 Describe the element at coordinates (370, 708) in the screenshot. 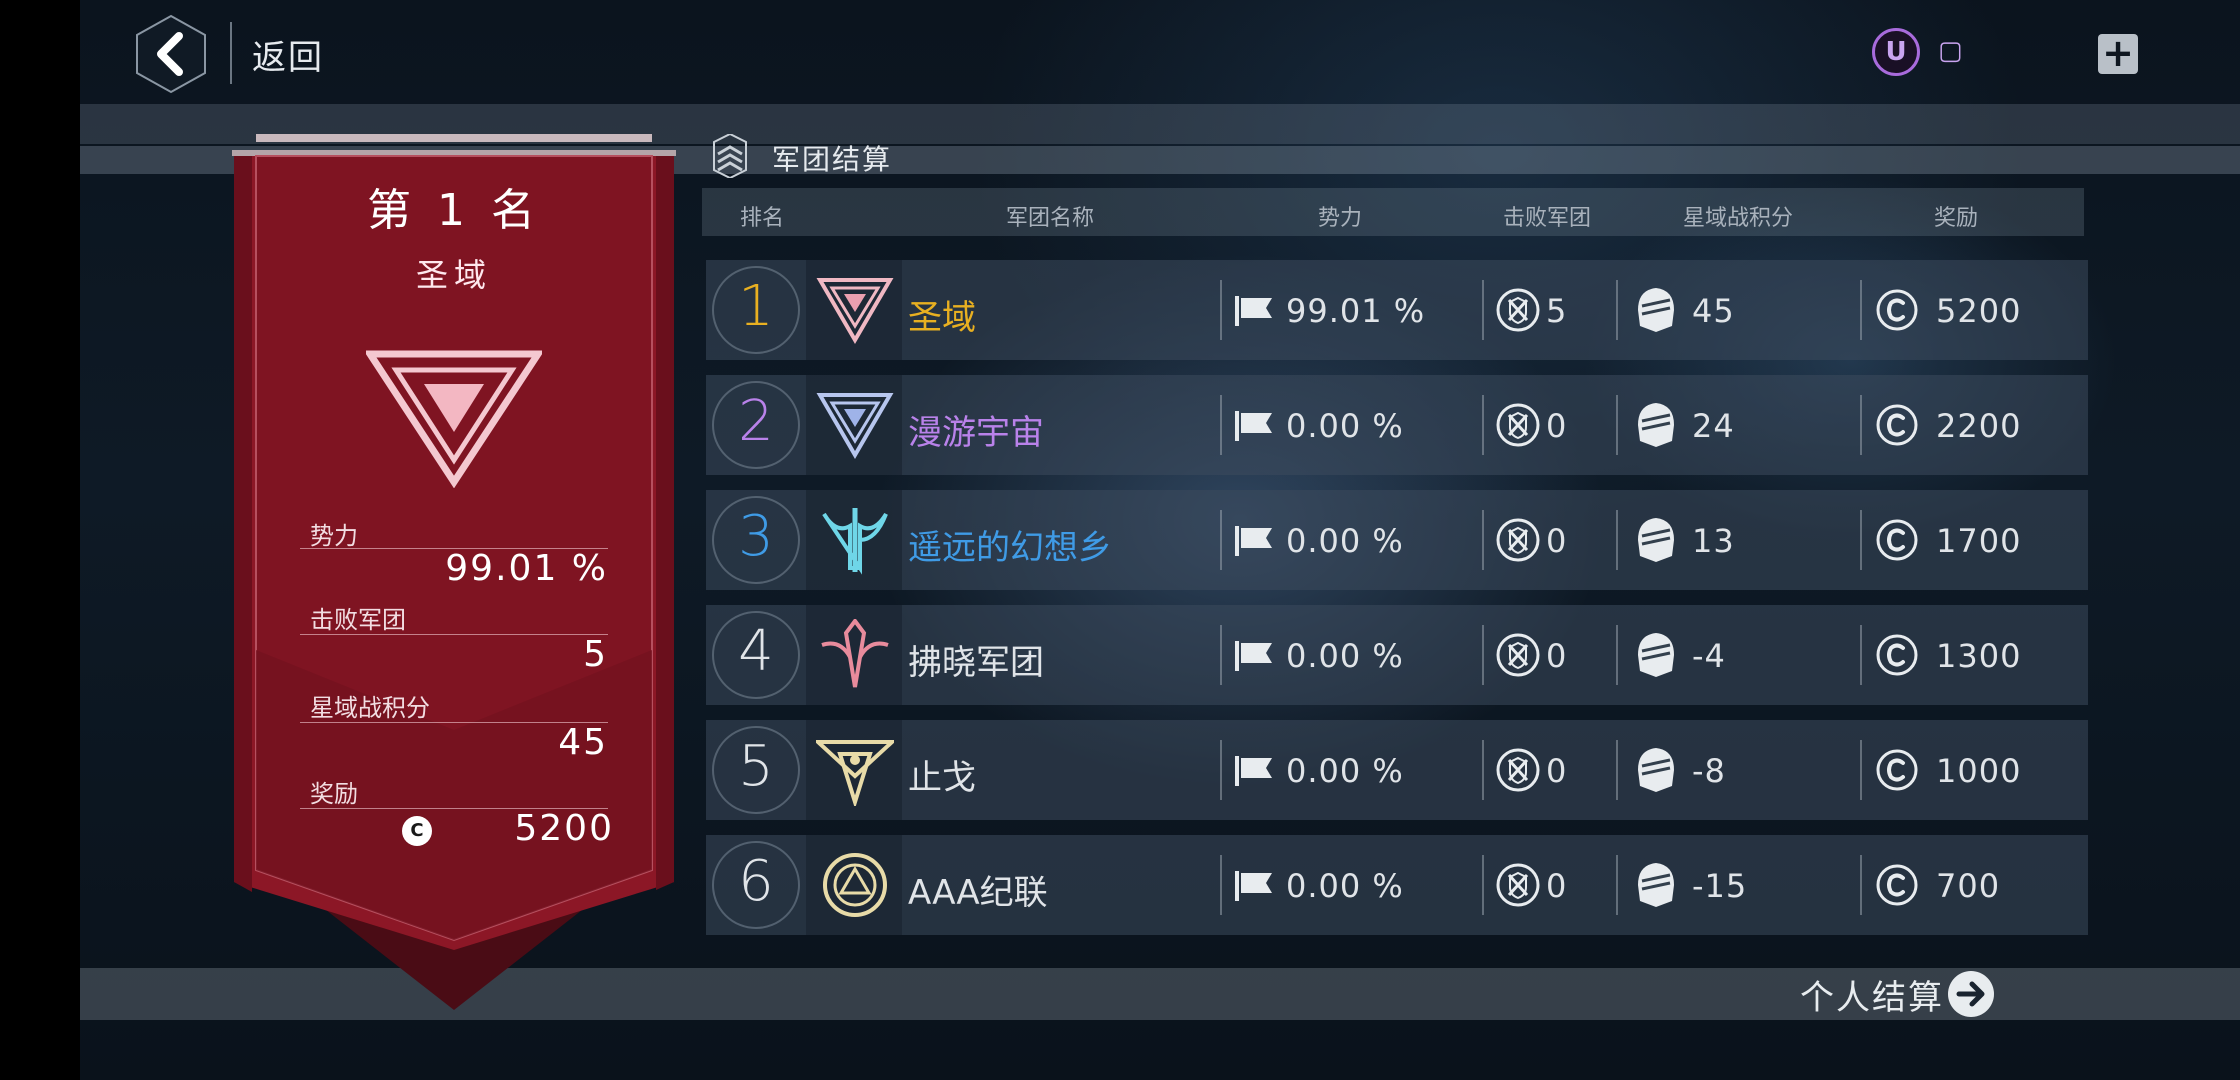

I see `winner-stat-label: 星域战积分` at that location.